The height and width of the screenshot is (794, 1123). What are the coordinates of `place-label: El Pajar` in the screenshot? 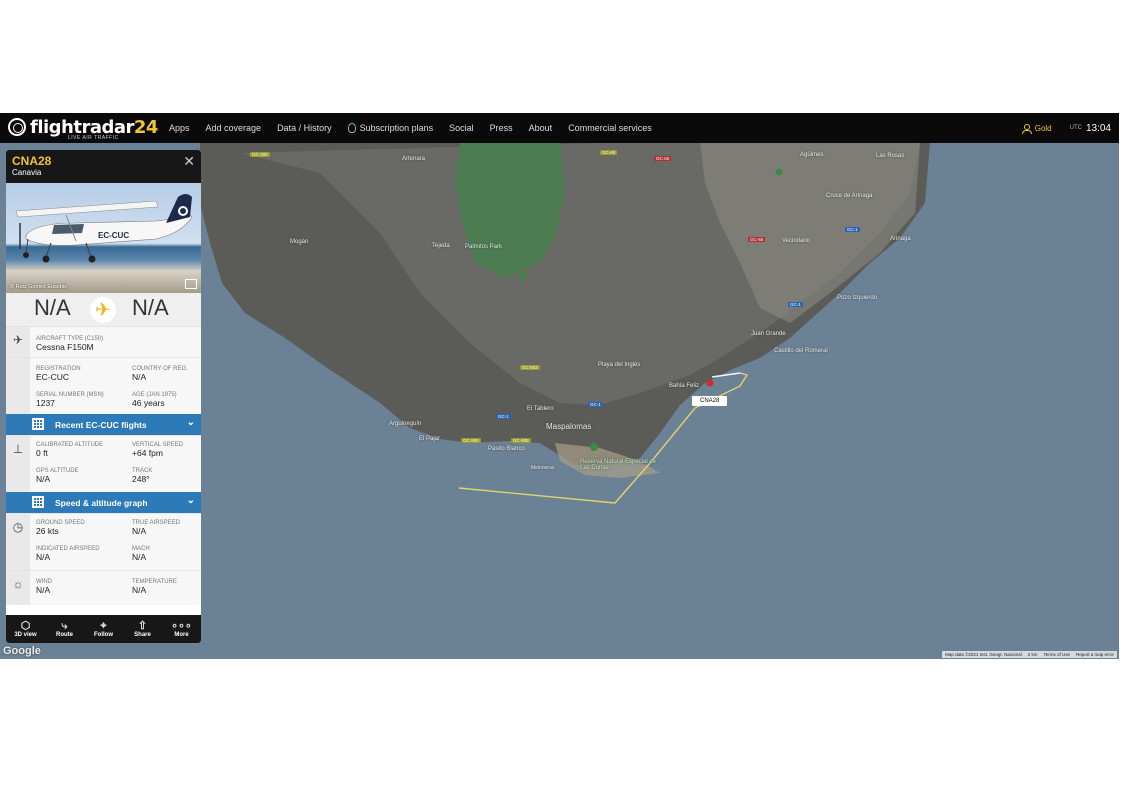 It's located at (430, 439).